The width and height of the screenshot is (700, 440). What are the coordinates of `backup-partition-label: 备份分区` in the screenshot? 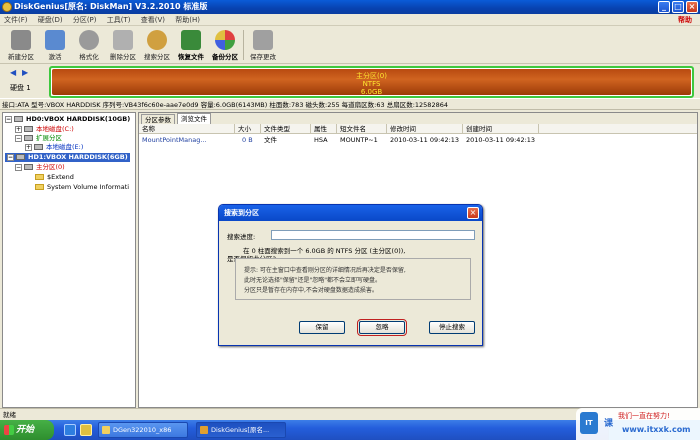 It's located at (225, 57).